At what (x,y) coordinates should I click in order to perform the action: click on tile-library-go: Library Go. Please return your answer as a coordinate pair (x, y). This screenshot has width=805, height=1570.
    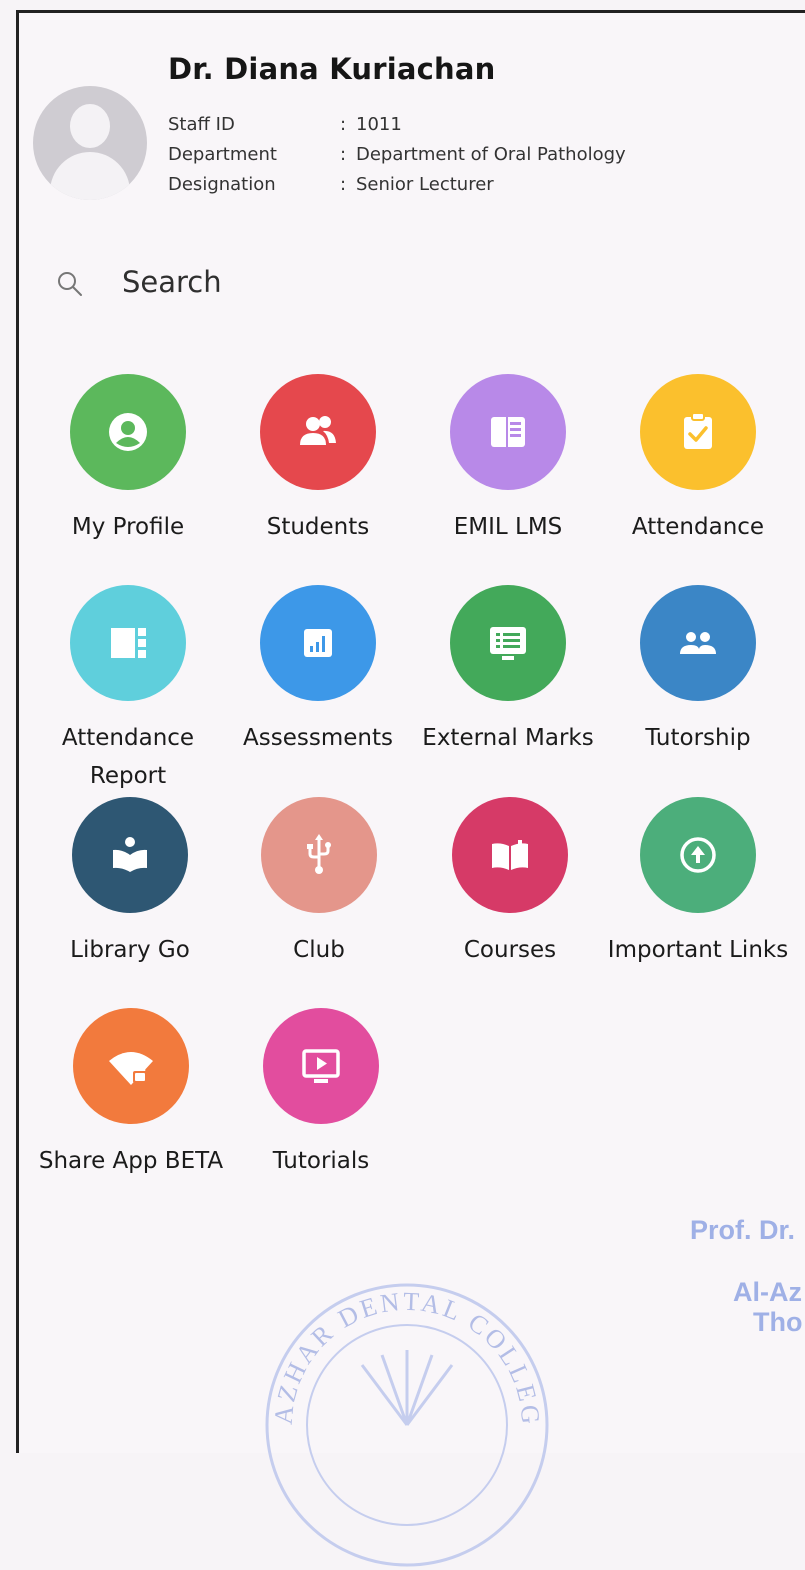
    Looking at the image, I should click on (130, 883).